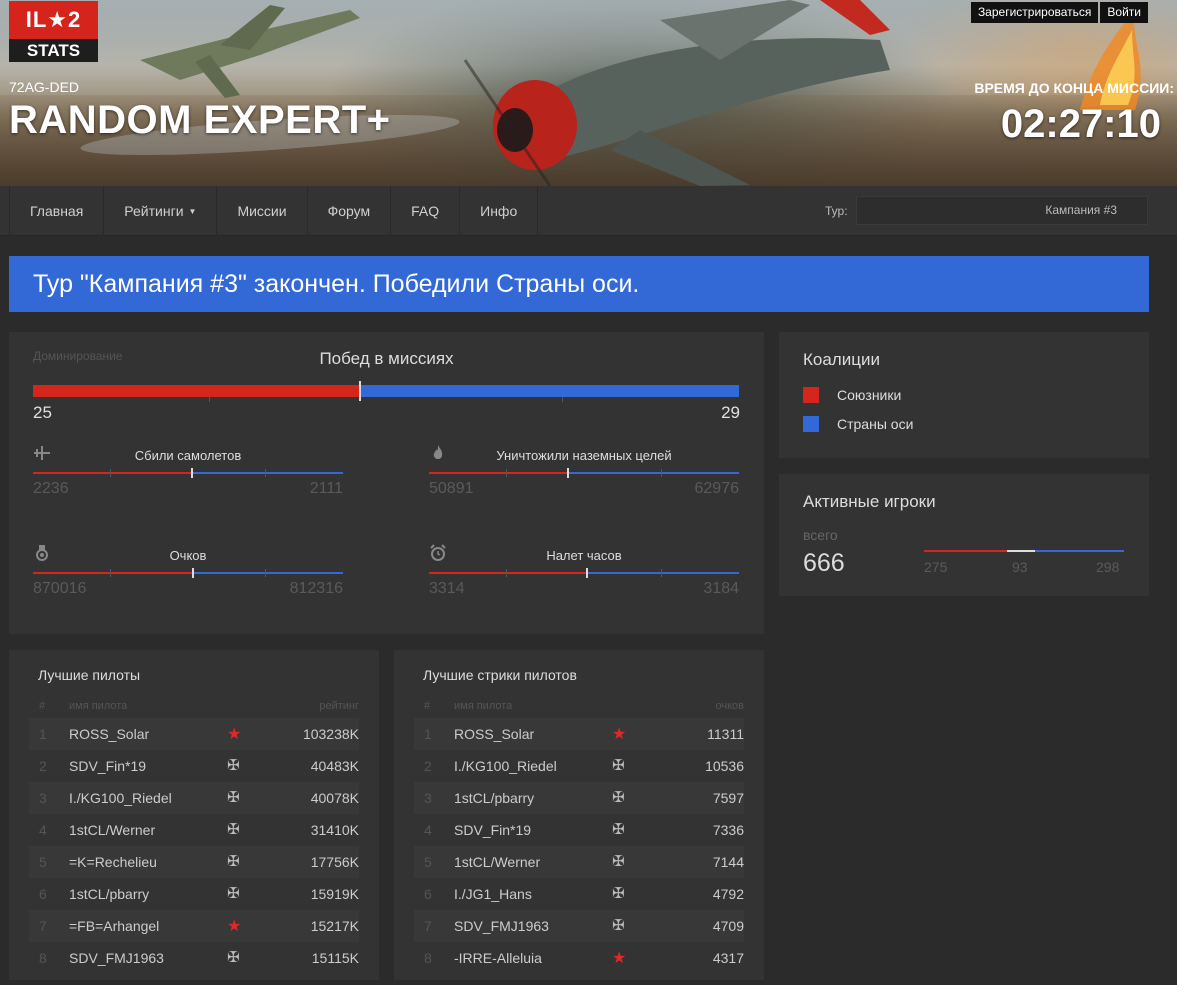  Describe the element at coordinates (676, 93) in the screenshot. I see `fighter-plane-image` at that location.